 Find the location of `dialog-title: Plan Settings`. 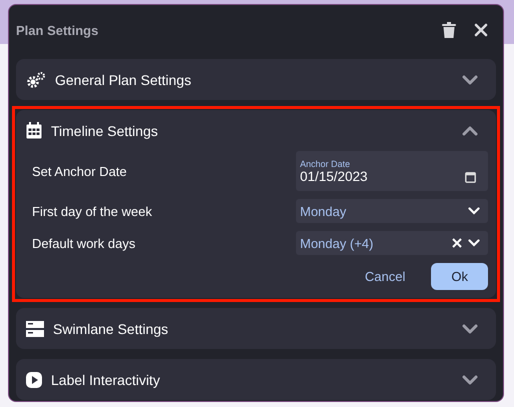

dialog-title: Plan Settings is located at coordinates (58, 30).